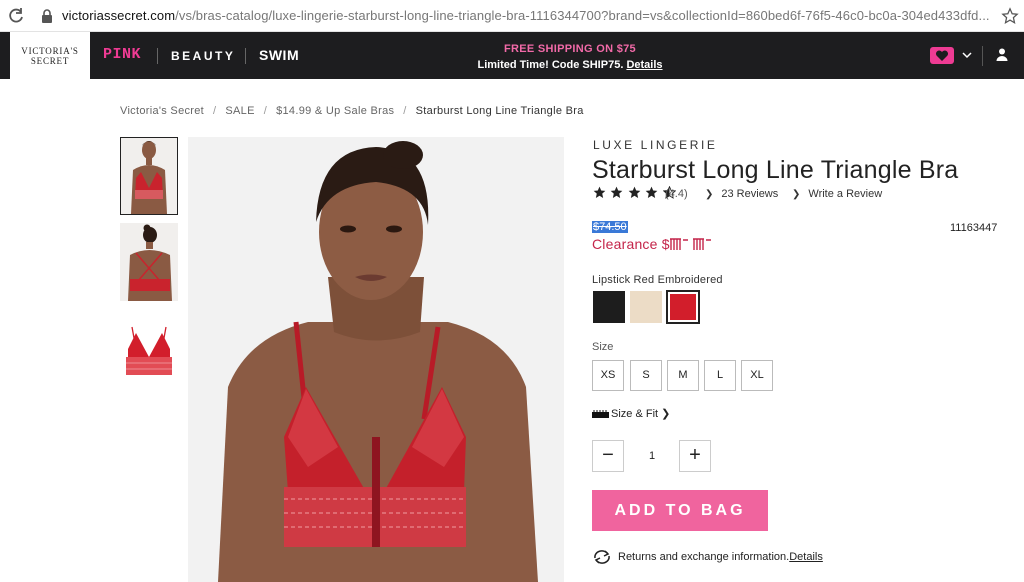 The height and width of the screenshot is (582, 1024). I want to click on write-review-link: ❯ Write a Review, so click(837, 194).